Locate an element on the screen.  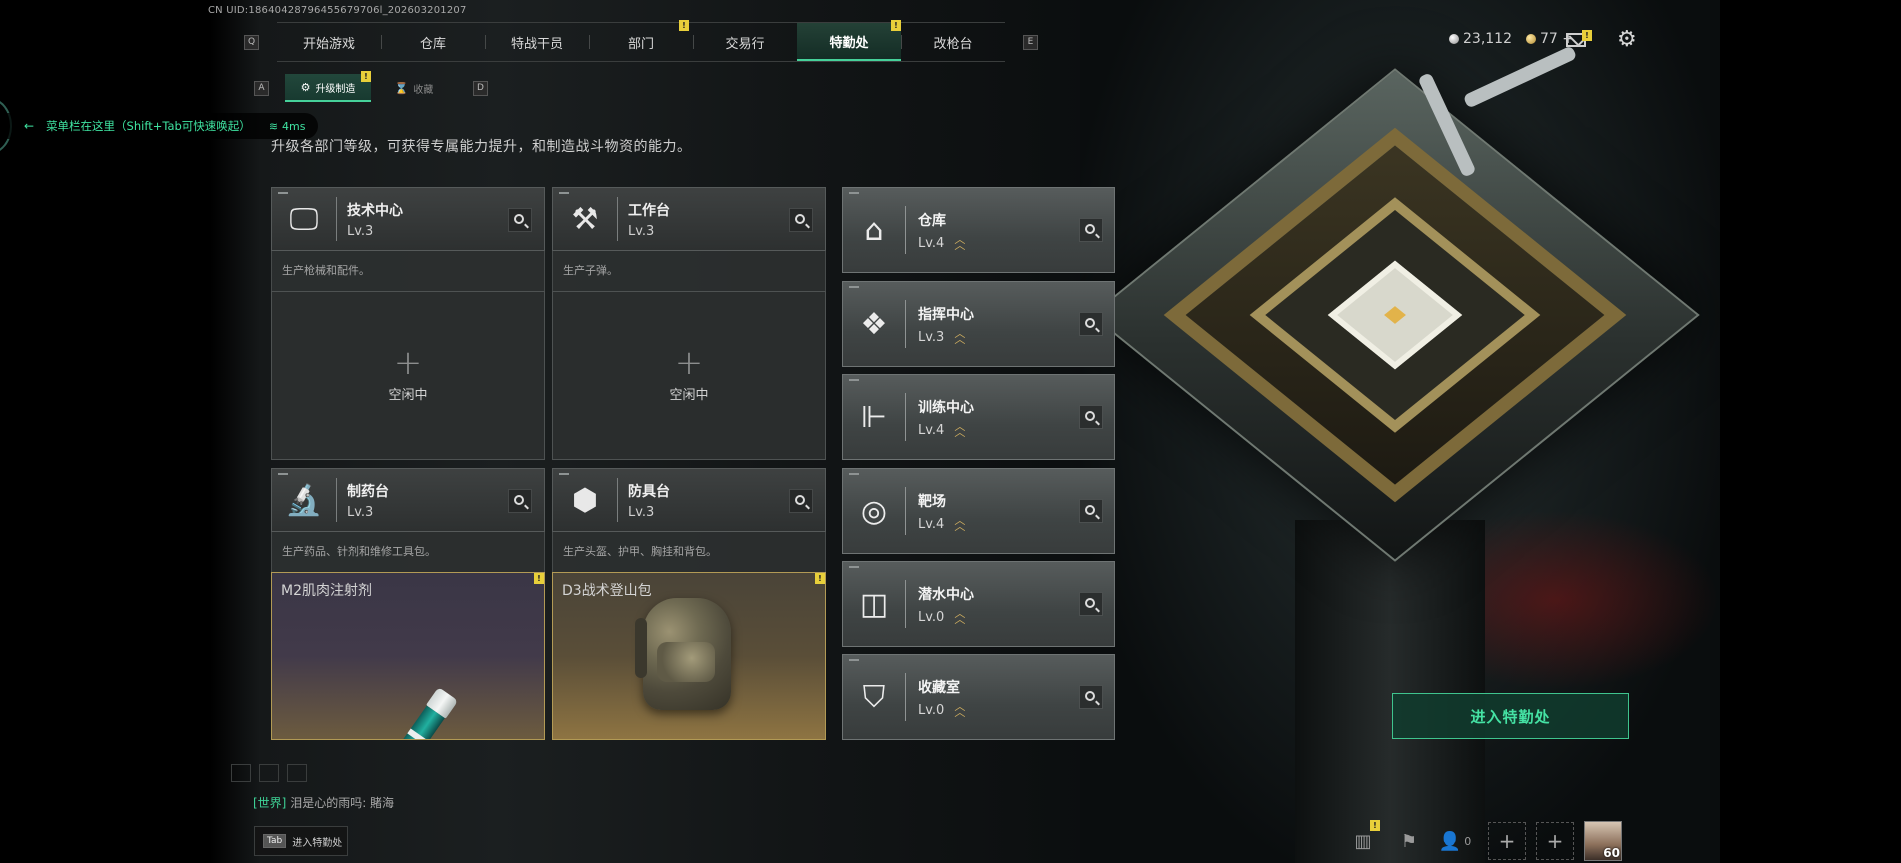
target-icon: ◎ is located at coordinates (874, 511).